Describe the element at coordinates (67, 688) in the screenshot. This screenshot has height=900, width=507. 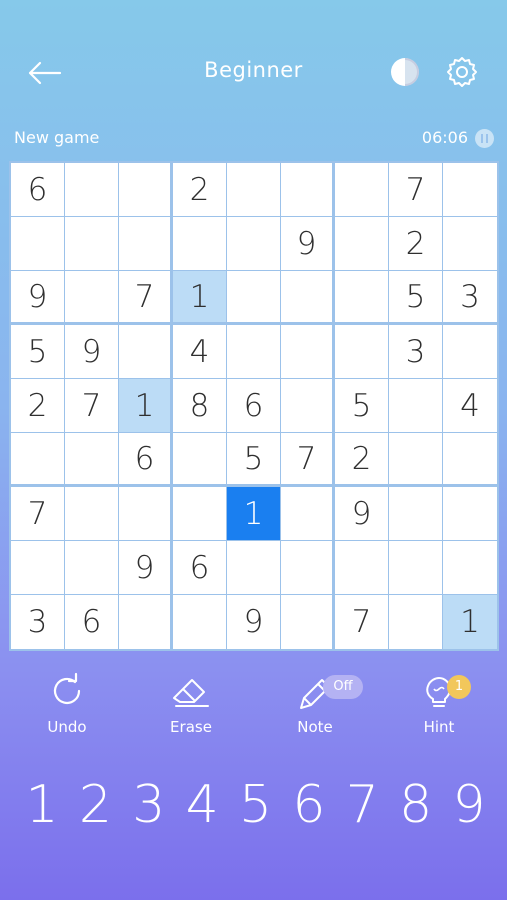
I see `undo-icon` at that location.